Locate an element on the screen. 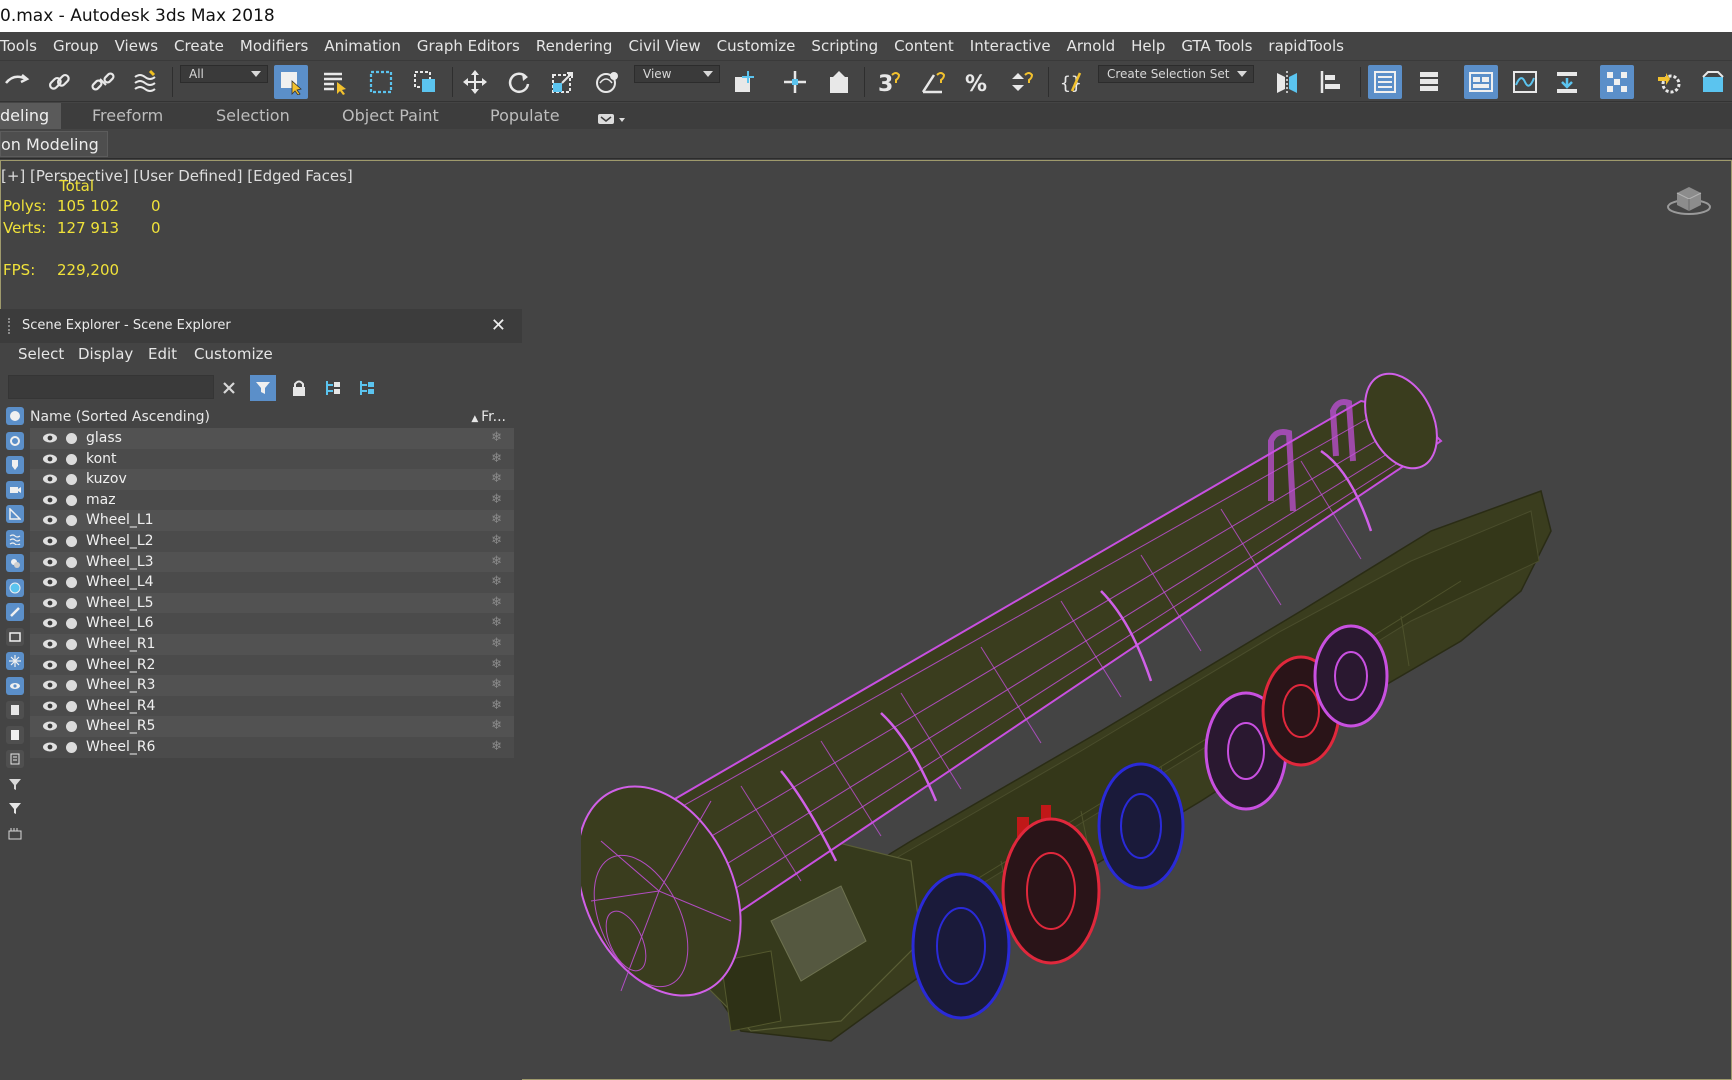 The width and height of the screenshot is (1732, 1080). tab-freeform: Freeform is located at coordinates (127, 116).